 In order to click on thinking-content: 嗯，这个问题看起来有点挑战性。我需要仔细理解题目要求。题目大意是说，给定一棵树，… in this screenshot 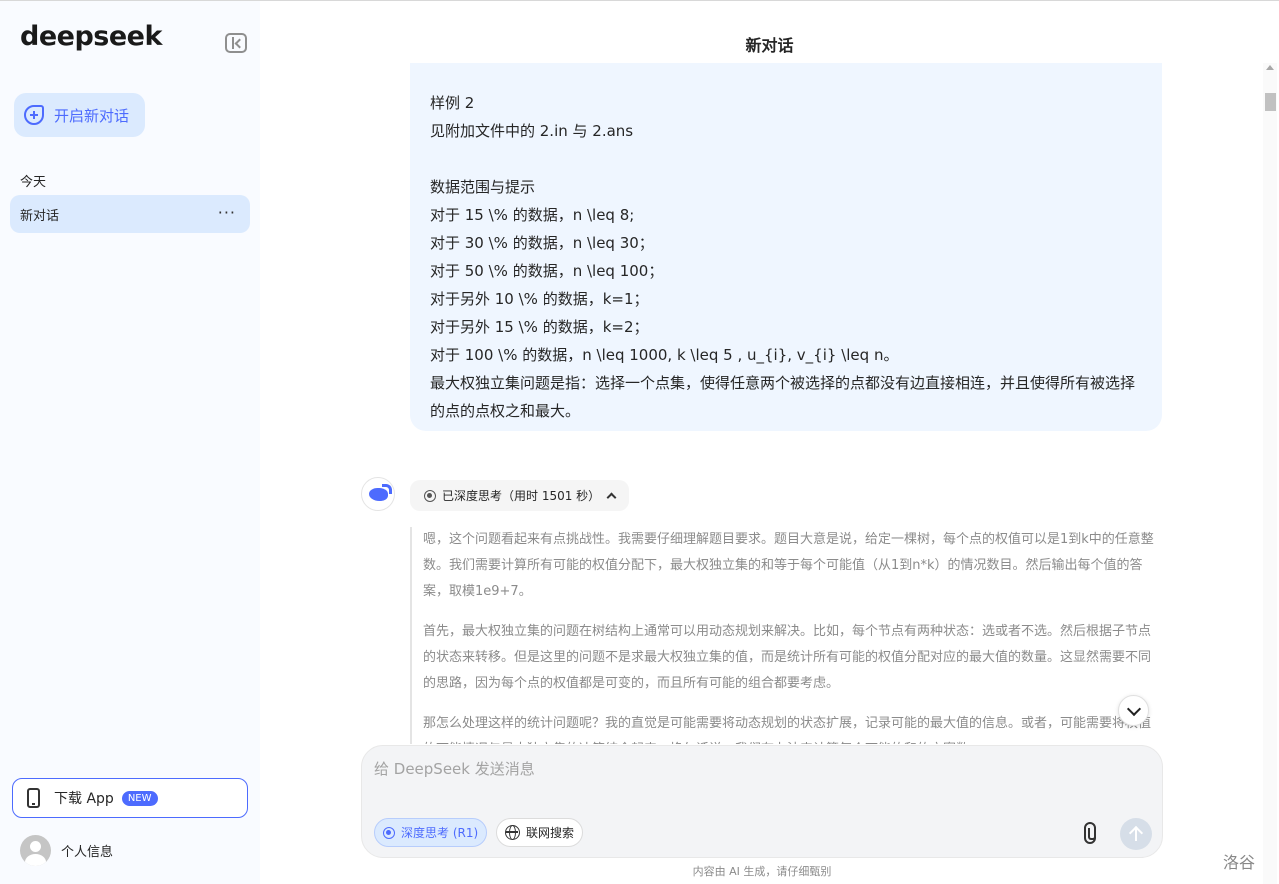, I will do `click(782, 635)`.